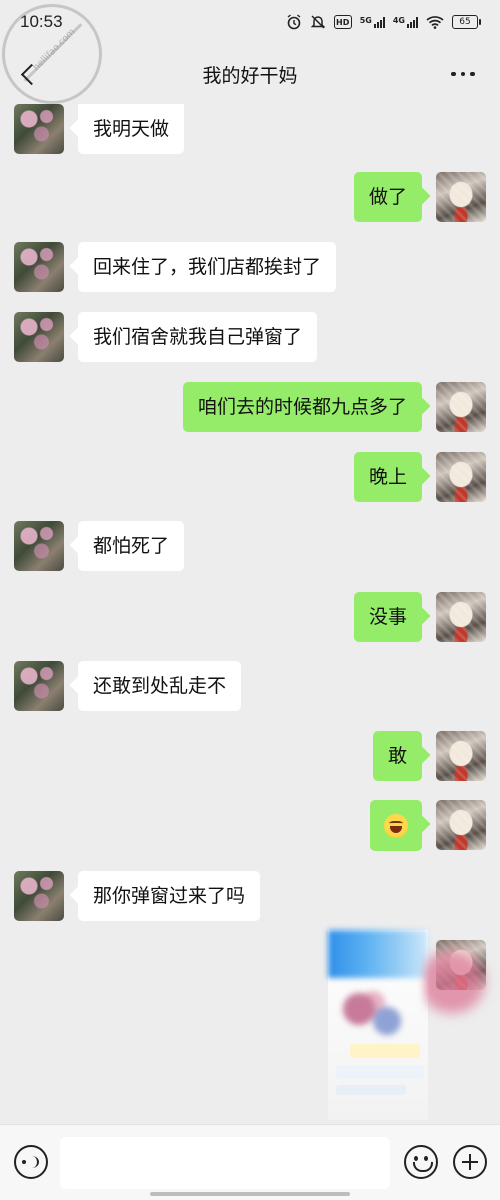 This screenshot has width=500, height=1200. I want to click on message-bubble-sent: 做了, so click(387, 197).